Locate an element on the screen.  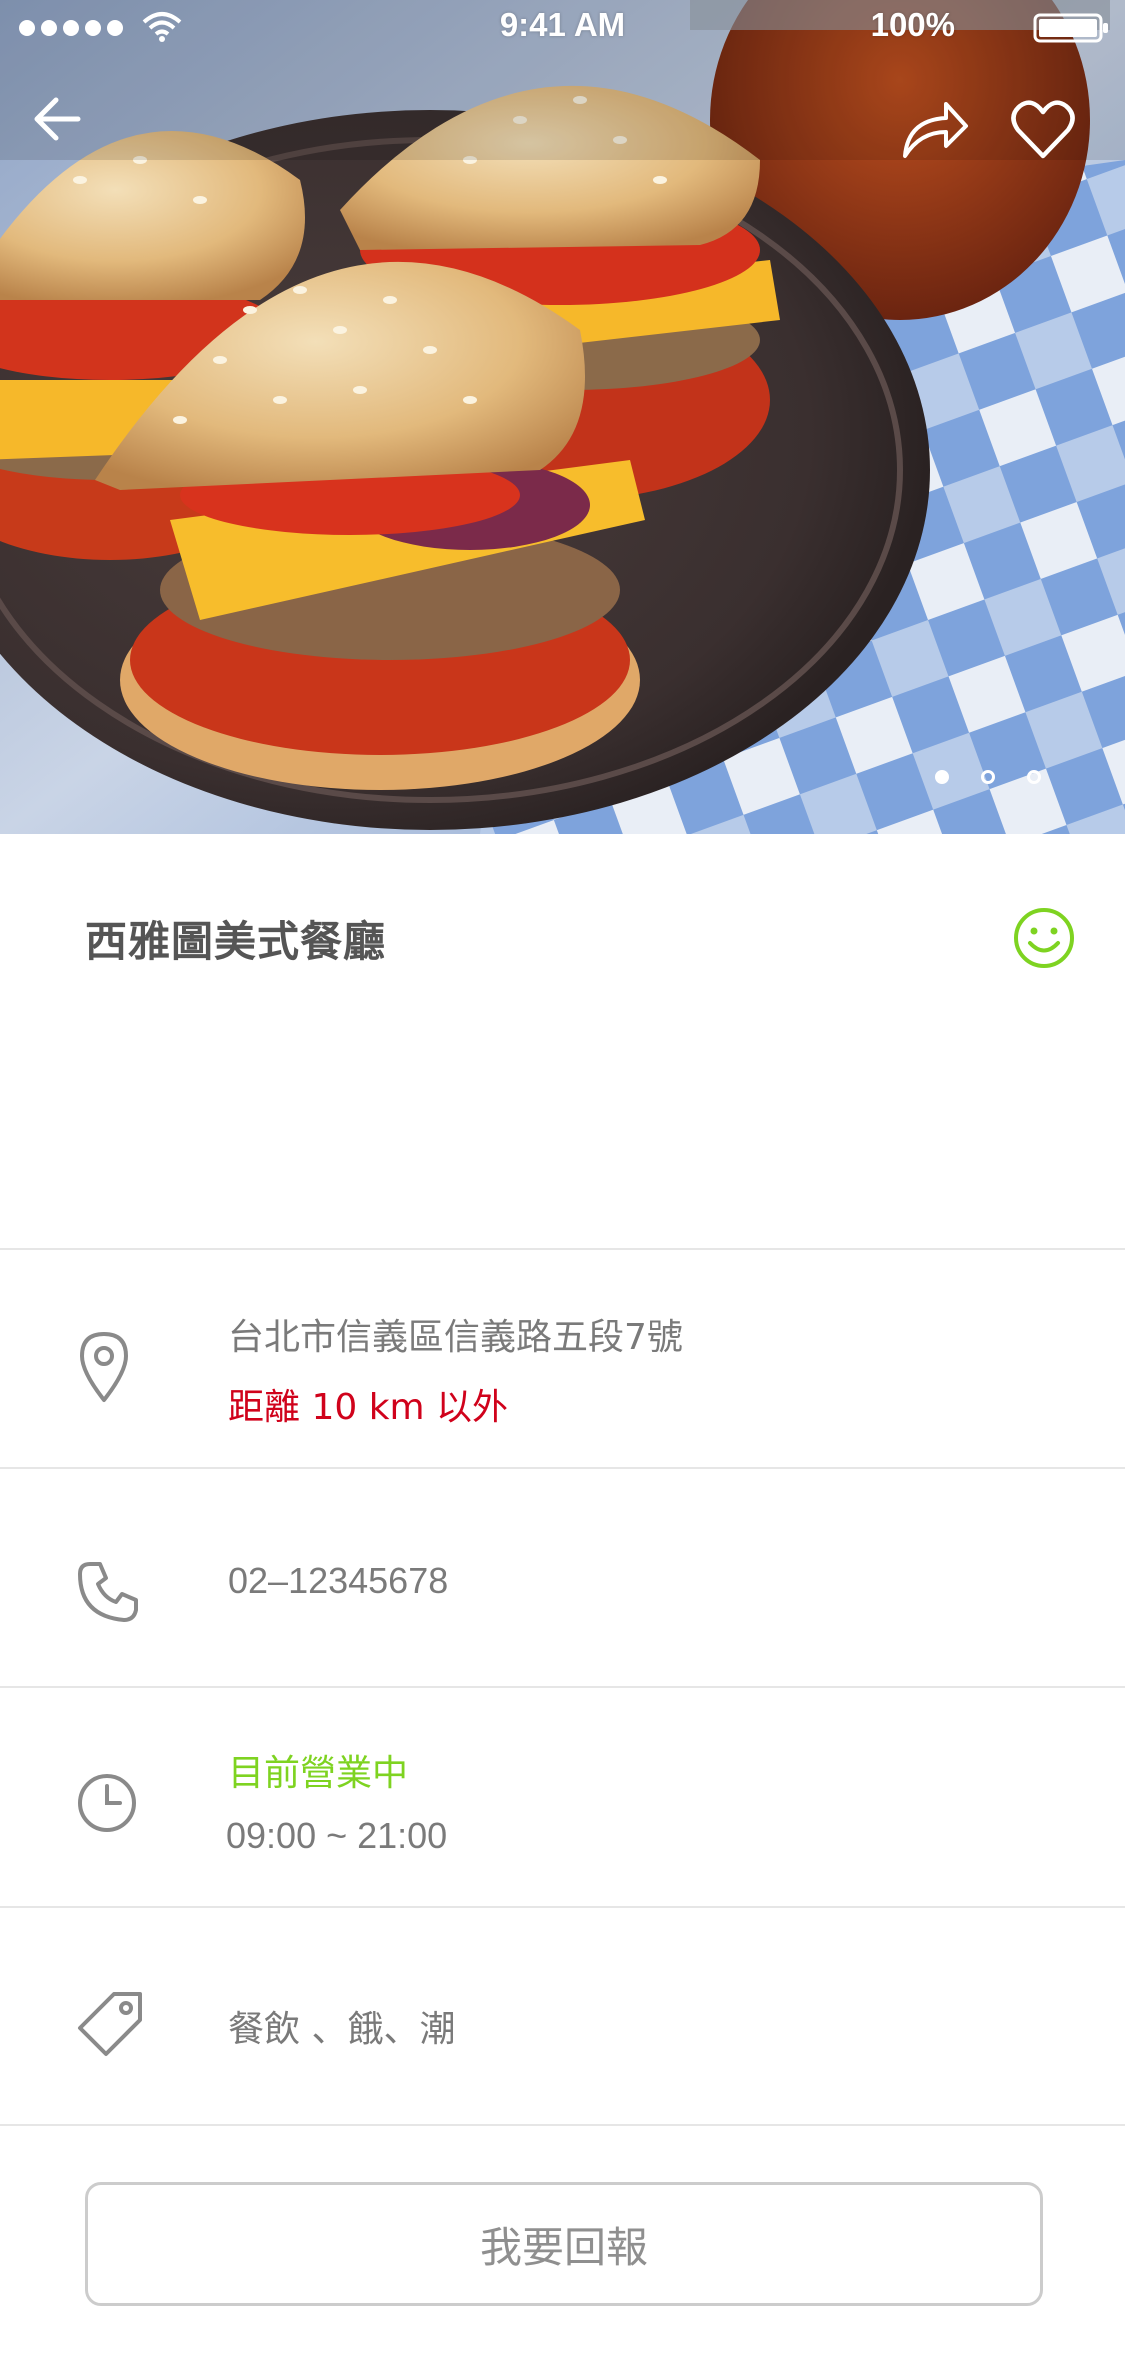
battery-percent: 100% is located at coordinates (912, 24).